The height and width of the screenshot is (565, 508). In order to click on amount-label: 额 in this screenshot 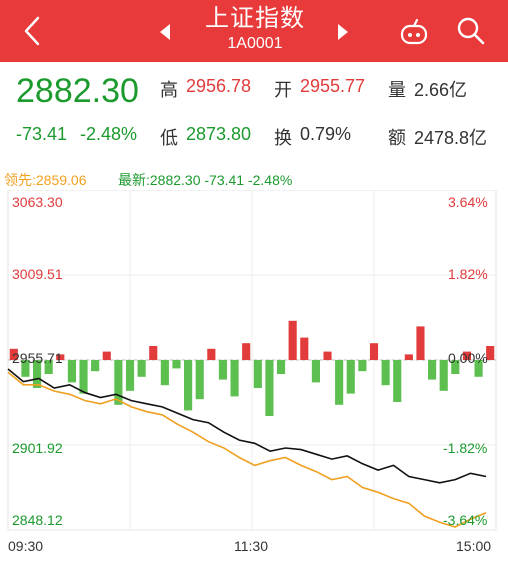, I will do `click(397, 138)`.